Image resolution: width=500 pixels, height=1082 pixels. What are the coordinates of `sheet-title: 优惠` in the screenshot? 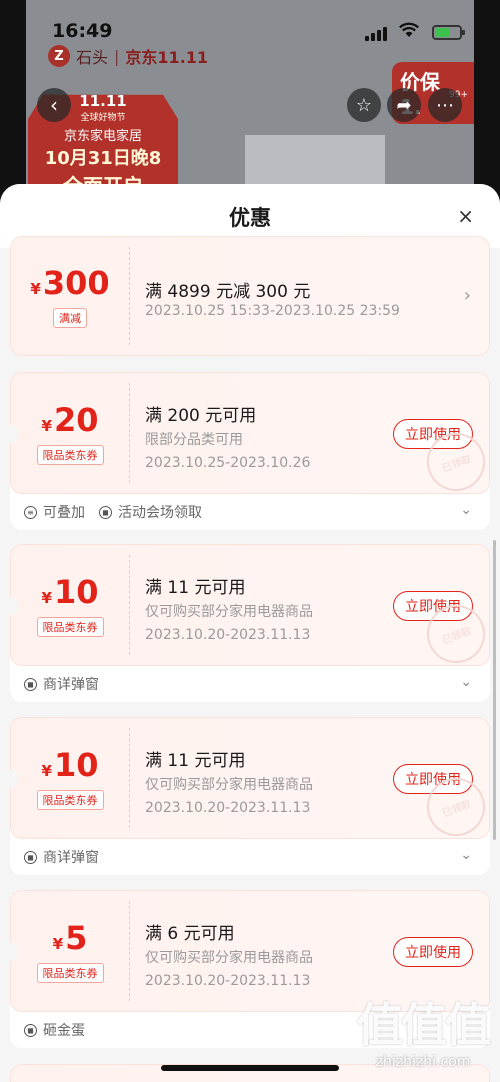 It's located at (250, 218).